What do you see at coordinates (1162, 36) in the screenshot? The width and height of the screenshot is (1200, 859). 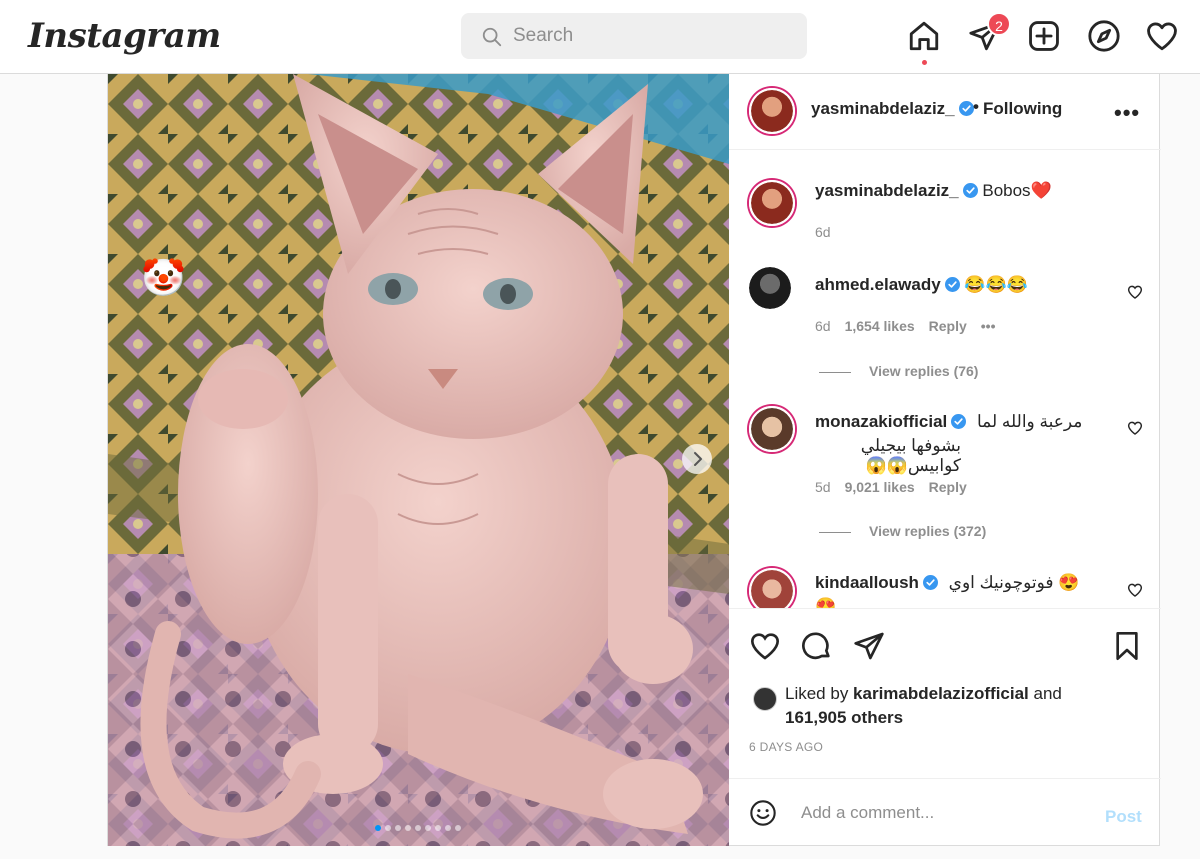 I see `activity-heart-icon` at bounding box center [1162, 36].